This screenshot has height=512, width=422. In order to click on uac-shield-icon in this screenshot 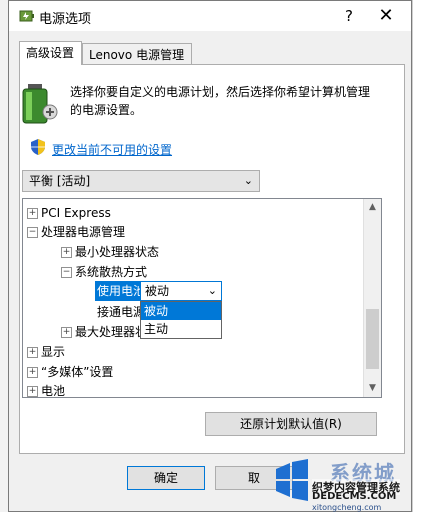, I will do `click(38, 147)`.